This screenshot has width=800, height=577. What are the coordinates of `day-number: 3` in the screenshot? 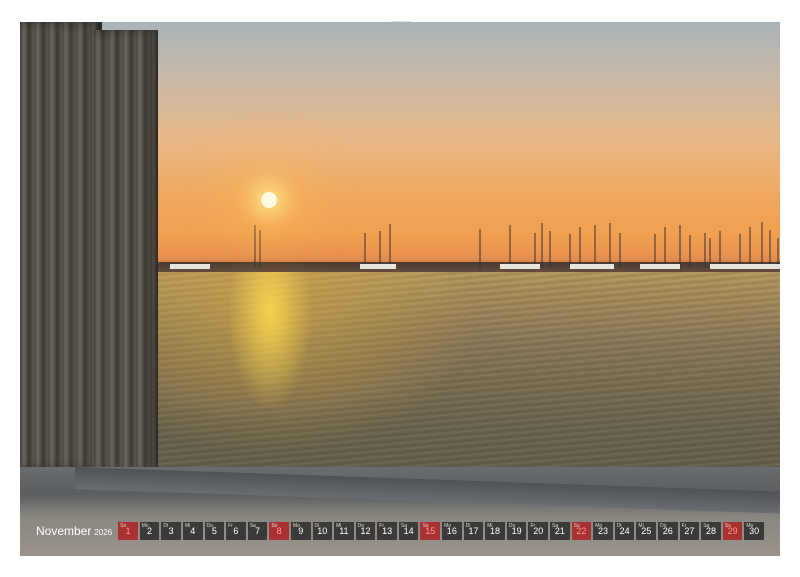 It's located at (171, 531).